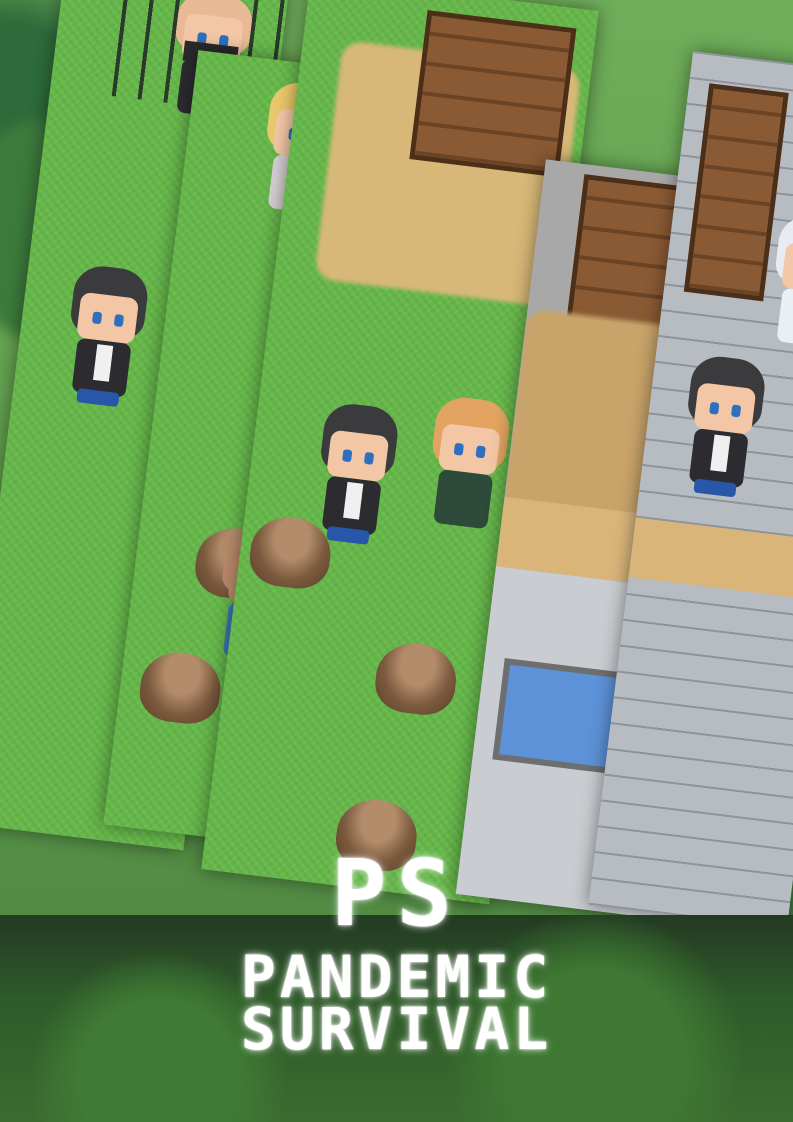  Describe the element at coordinates (493, 94) in the screenshot. I see `wooden-crate` at that location.